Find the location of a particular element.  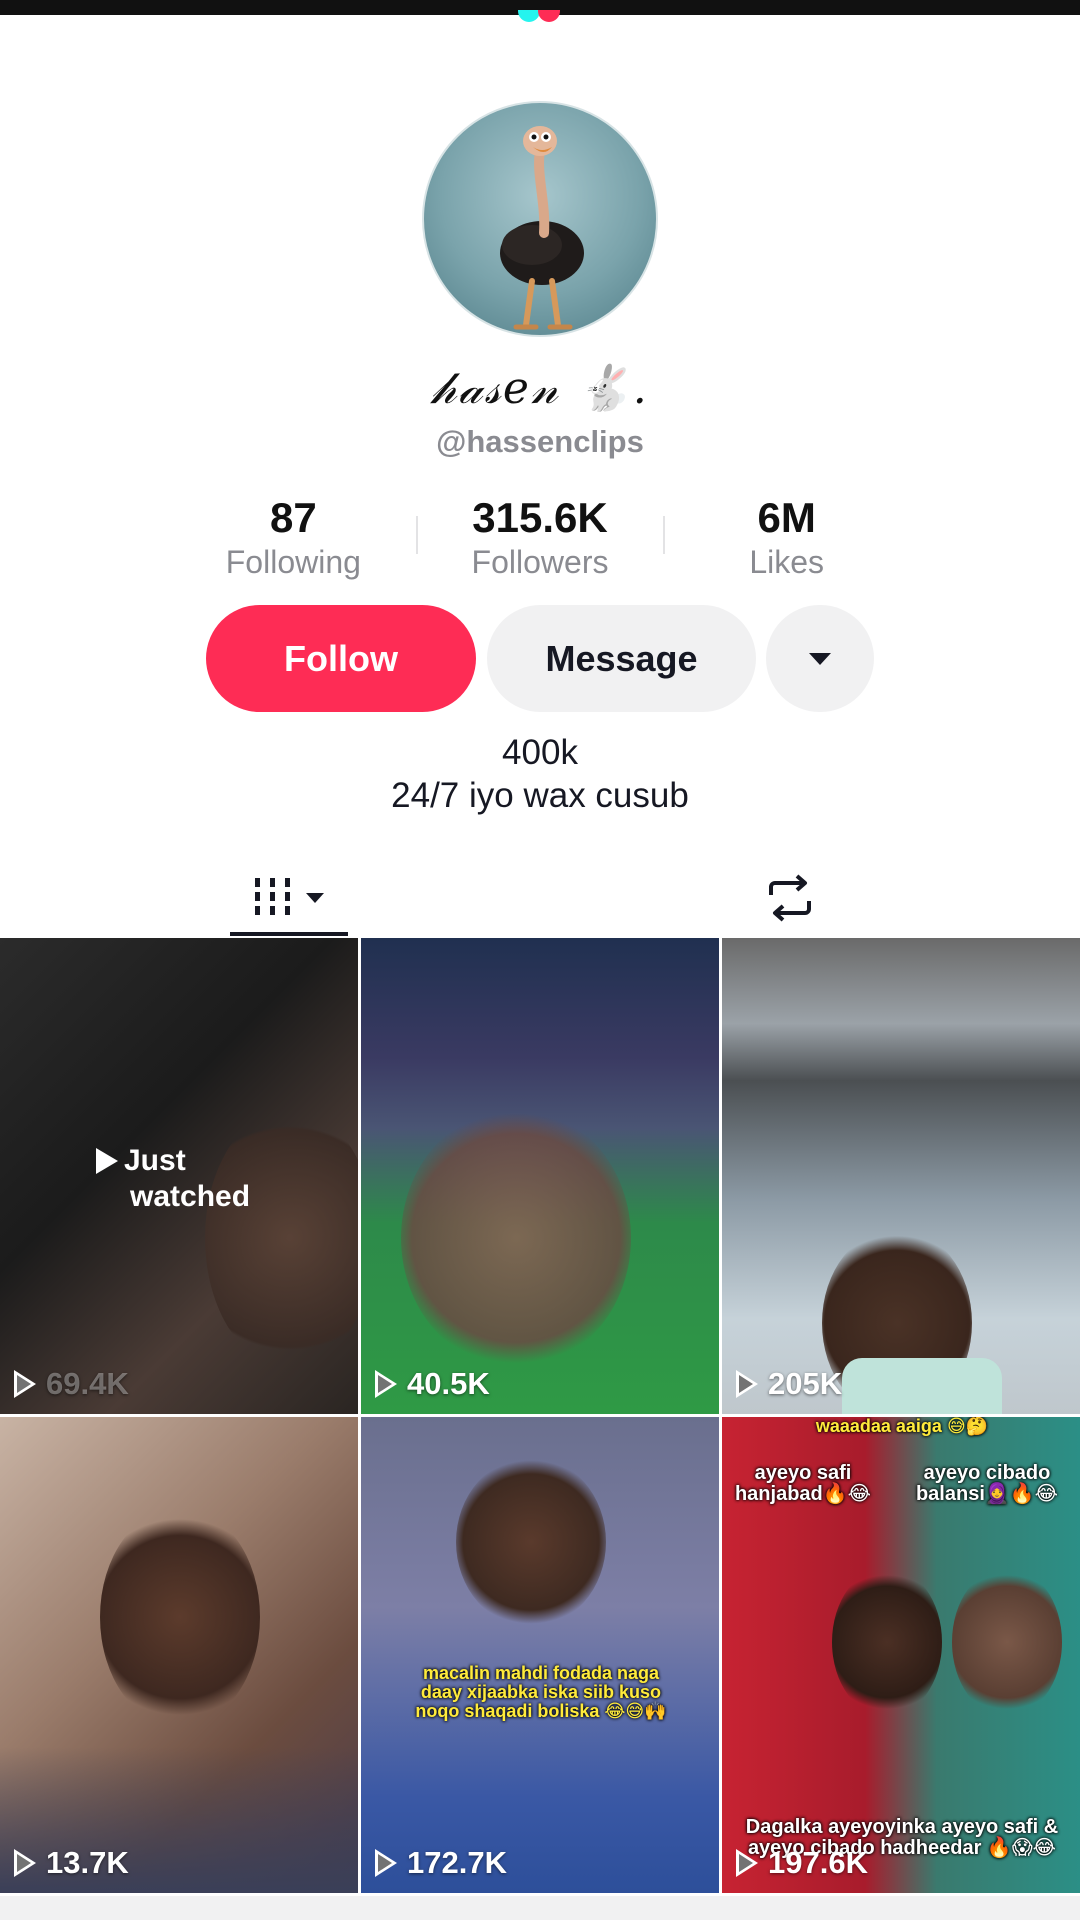

next-row-preview is located at coordinates (540, 1908).